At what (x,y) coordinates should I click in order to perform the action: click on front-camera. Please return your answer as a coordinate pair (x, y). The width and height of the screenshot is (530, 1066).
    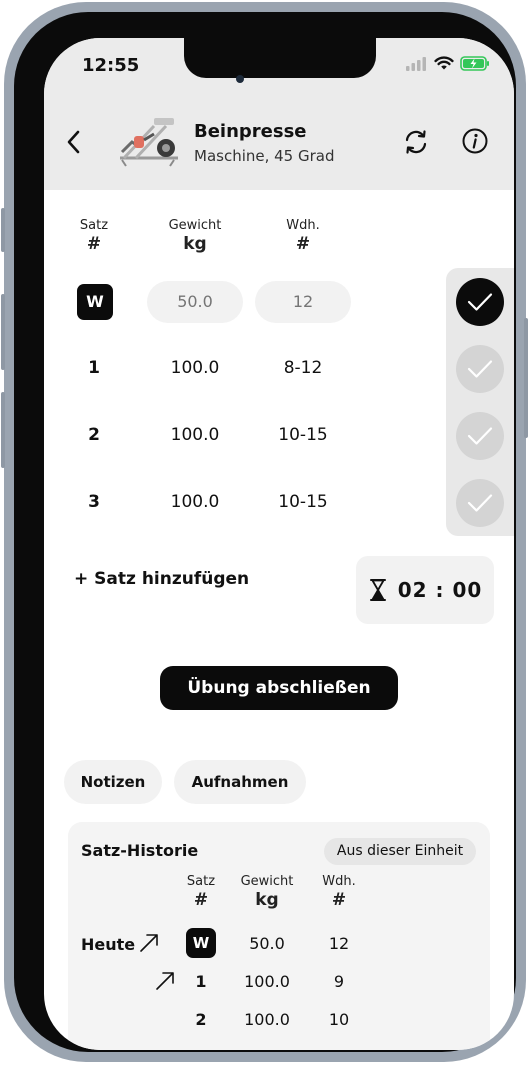
    Looking at the image, I should click on (240, 79).